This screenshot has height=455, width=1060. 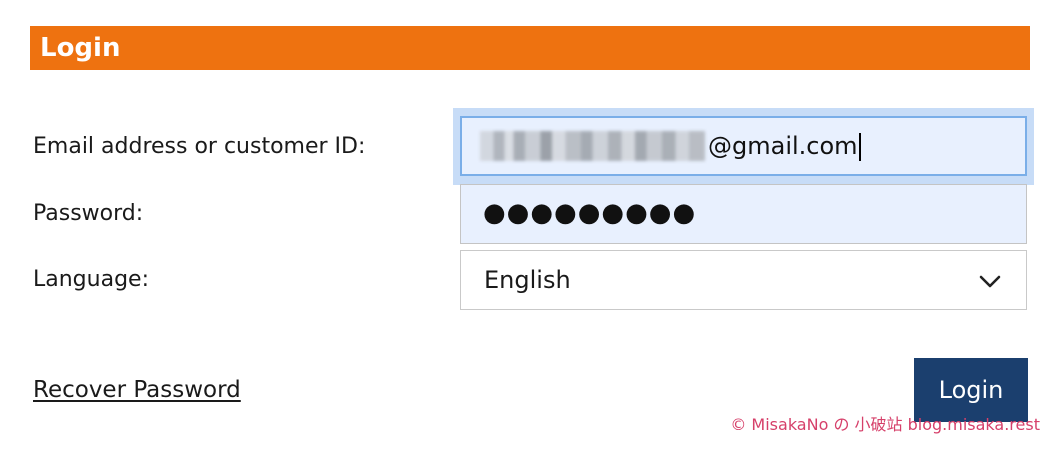 I want to click on language-label: Language:, so click(x=91, y=279).